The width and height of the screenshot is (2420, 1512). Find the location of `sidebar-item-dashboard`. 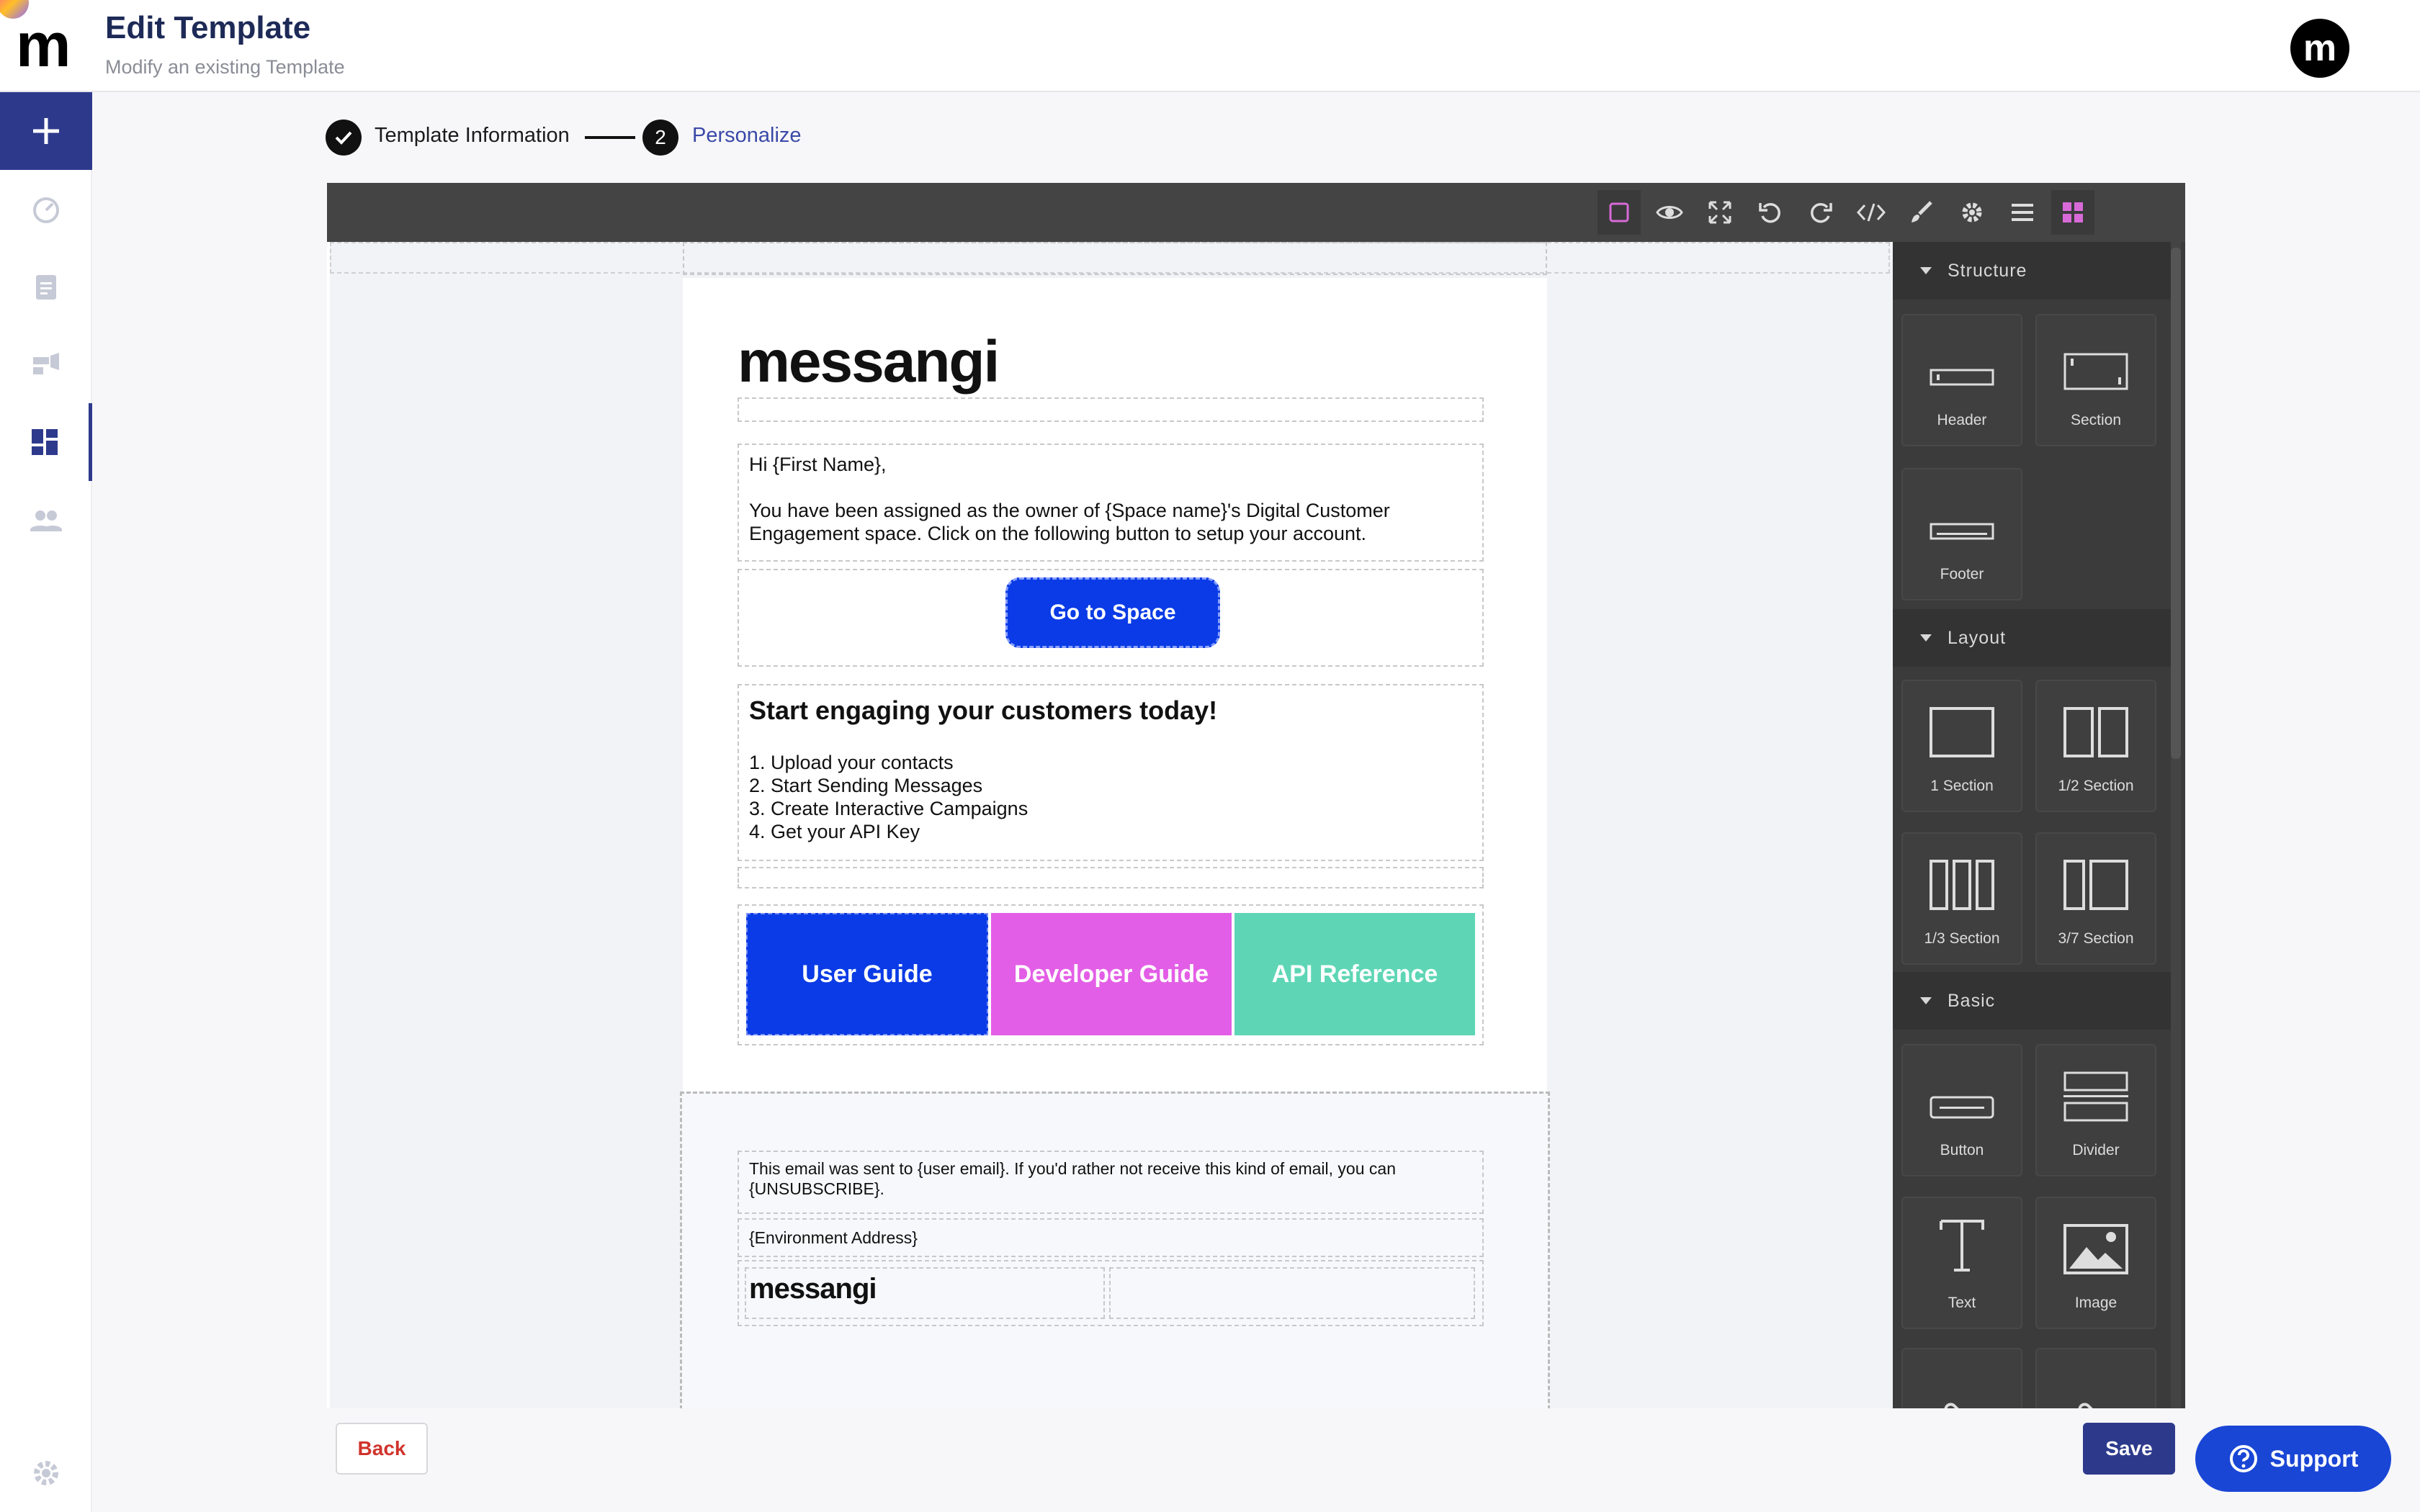

sidebar-item-dashboard is located at coordinates (46, 209).